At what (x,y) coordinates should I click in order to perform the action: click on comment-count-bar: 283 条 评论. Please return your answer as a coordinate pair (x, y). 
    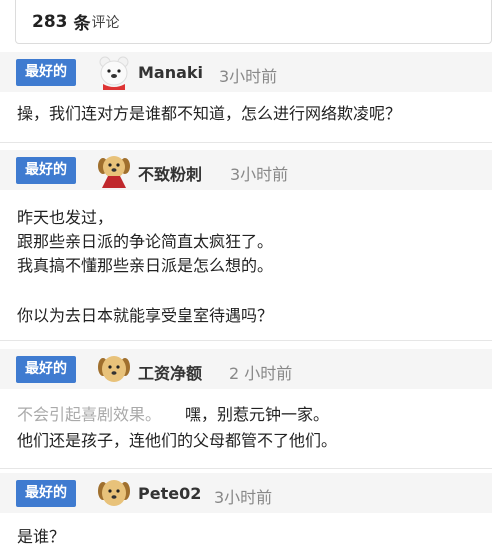
    Looking at the image, I should click on (253, 22).